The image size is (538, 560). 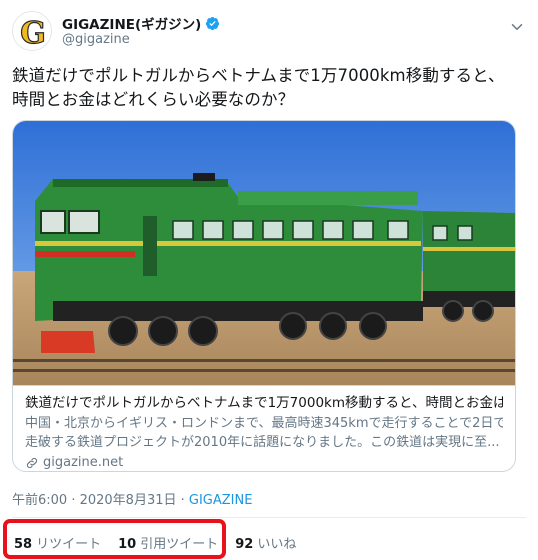 I want to click on source-link: GIGAZINE, so click(x=221, y=500).